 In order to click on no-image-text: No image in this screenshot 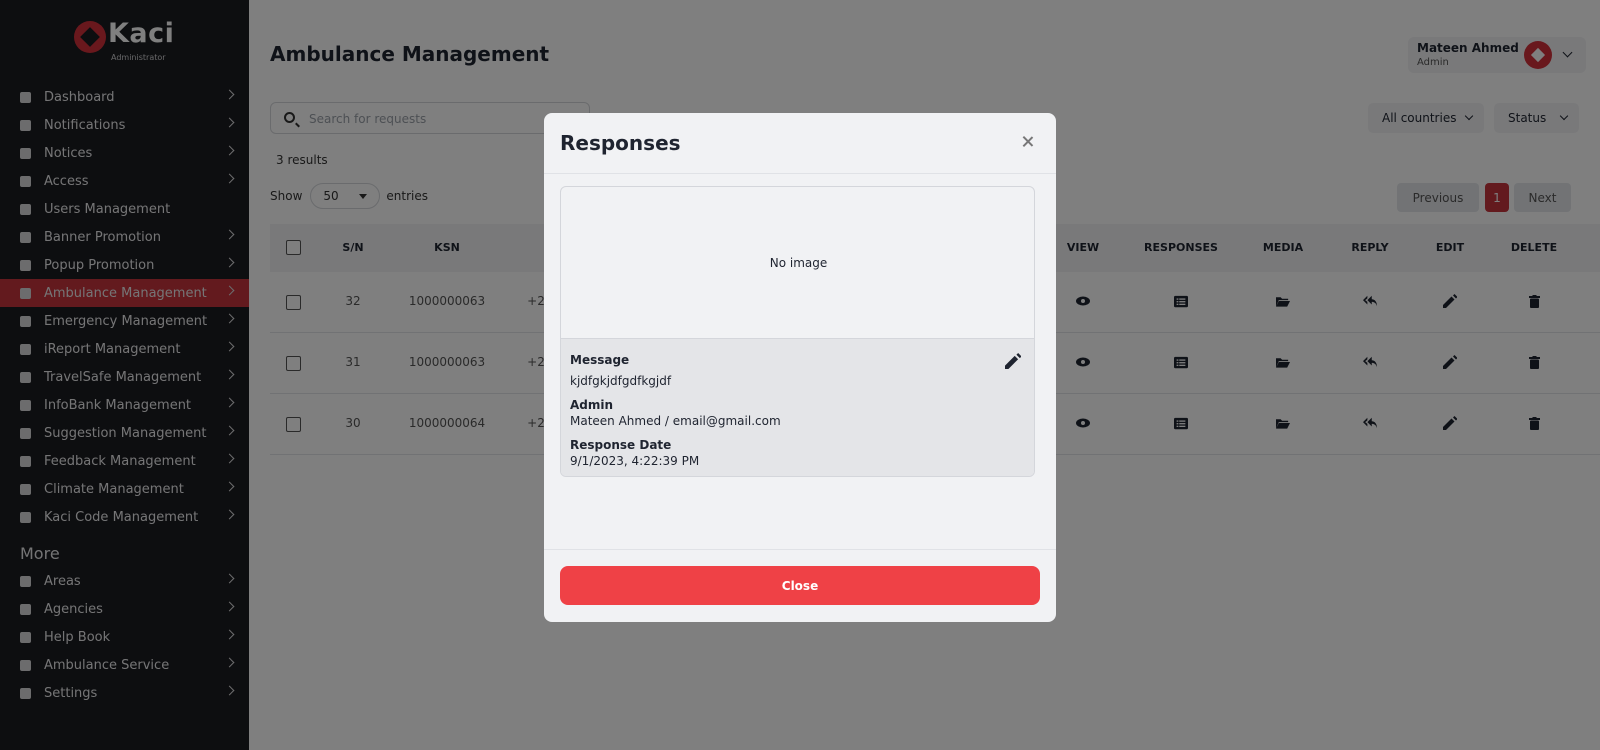, I will do `click(798, 262)`.